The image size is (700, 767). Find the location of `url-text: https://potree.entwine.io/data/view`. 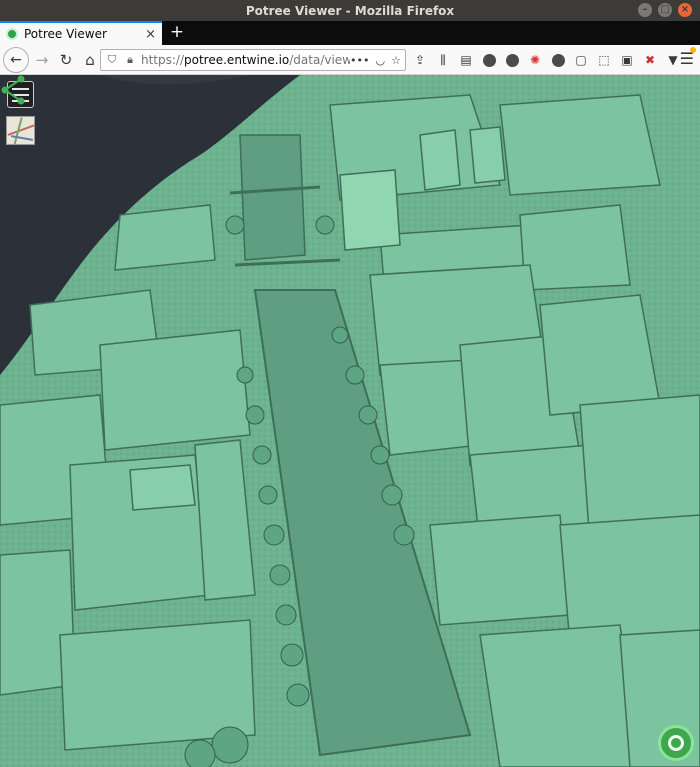

url-text: https://potree.entwine.io/data/view is located at coordinates (245, 60).